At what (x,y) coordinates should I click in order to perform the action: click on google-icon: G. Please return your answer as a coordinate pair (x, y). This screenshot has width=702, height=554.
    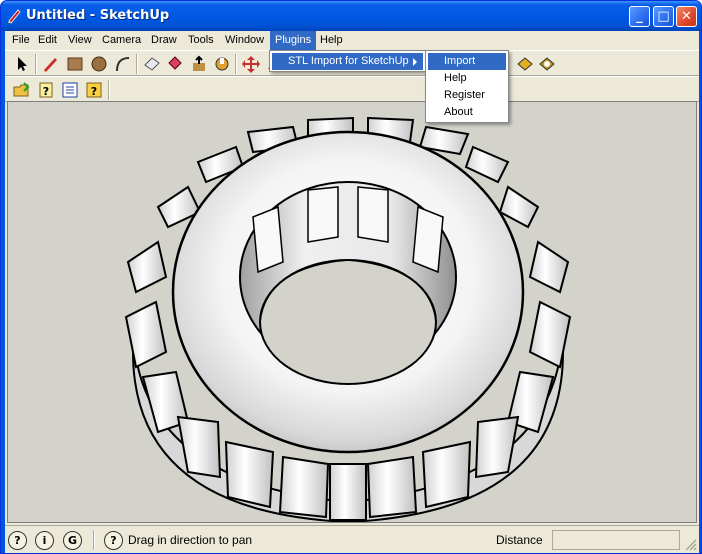
    Looking at the image, I should click on (72, 540).